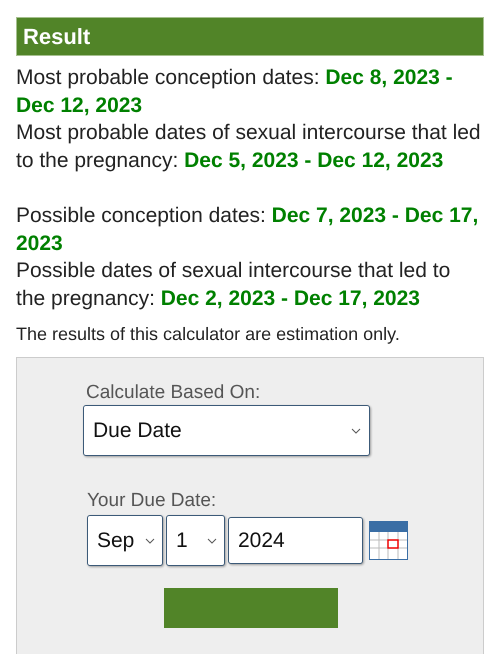 The height and width of the screenshot is (654, 500). What do you see at coordinates (195, 540) in the screenshot?
I see `day-select: 1` at bounding box center [195, 540].